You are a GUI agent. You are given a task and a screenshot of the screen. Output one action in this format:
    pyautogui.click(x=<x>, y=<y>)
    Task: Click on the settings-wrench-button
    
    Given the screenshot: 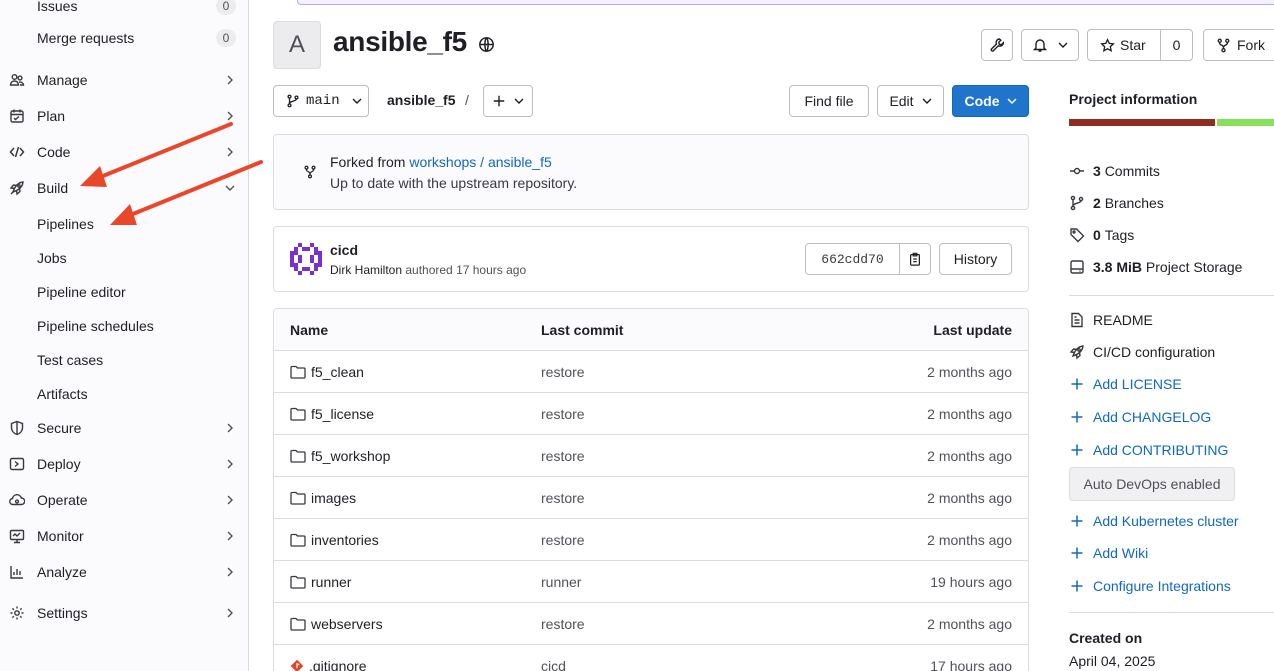 What is the action you would take?
    pyautogui.click(x=997, y=45)
    